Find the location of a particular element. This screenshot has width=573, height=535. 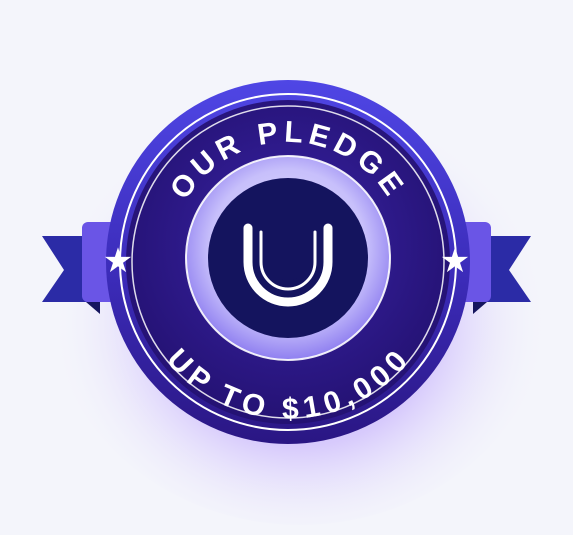

logo-circle is located at coordinates (288, 258).